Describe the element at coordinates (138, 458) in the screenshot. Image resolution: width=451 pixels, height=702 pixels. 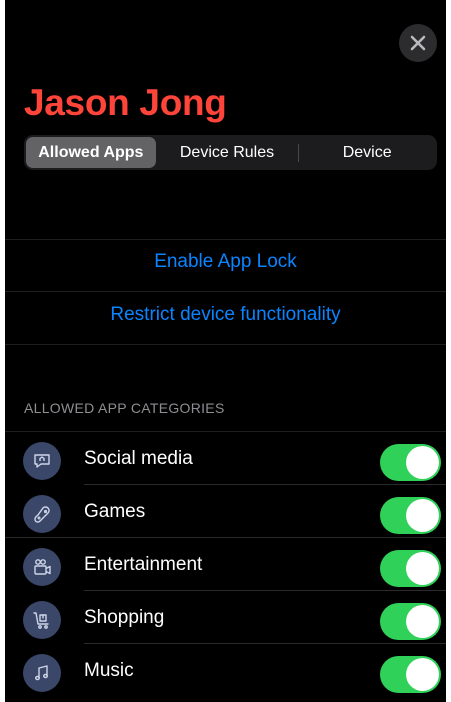
I see `category-label: Social media` at that location.